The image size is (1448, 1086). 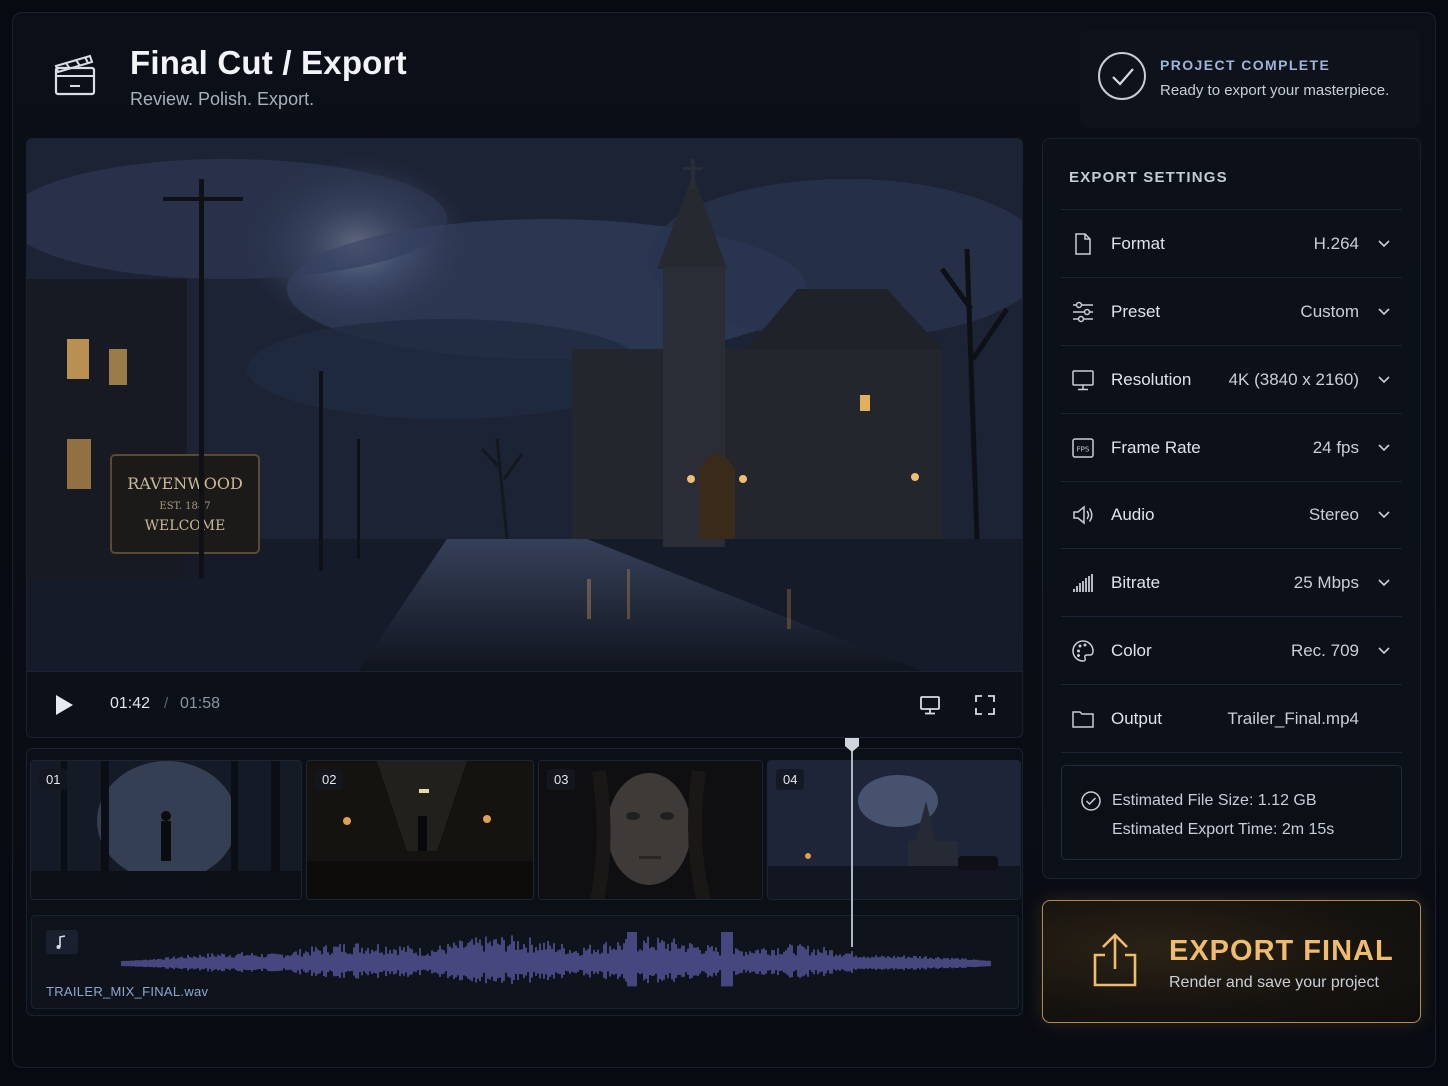 I want to click on timeline-clip-04: 04, so click(x=894, y=830).